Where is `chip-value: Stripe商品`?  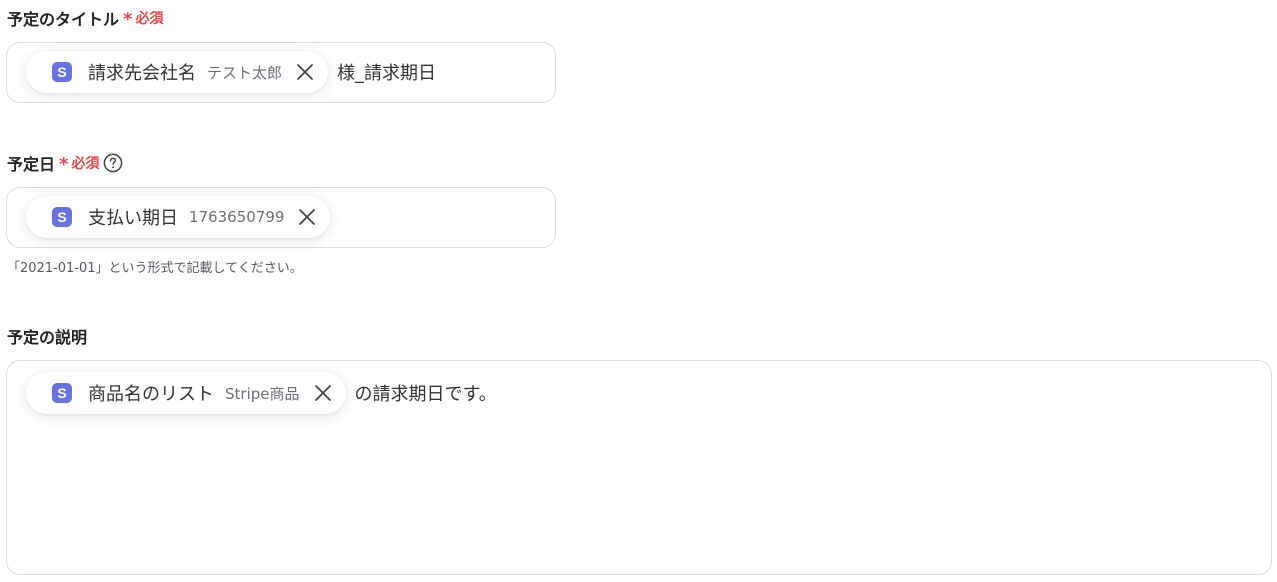 chip-value: Stripe商品 is located at coordinates (262, 393).